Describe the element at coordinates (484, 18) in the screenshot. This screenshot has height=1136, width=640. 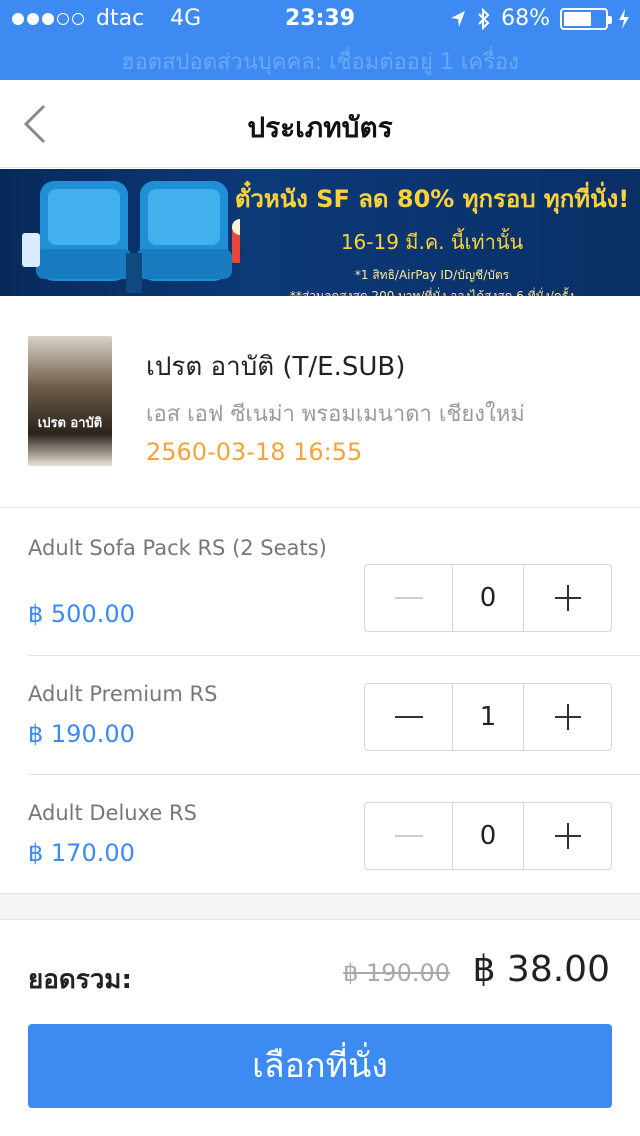
I see `bluetooth-icon` at that location.